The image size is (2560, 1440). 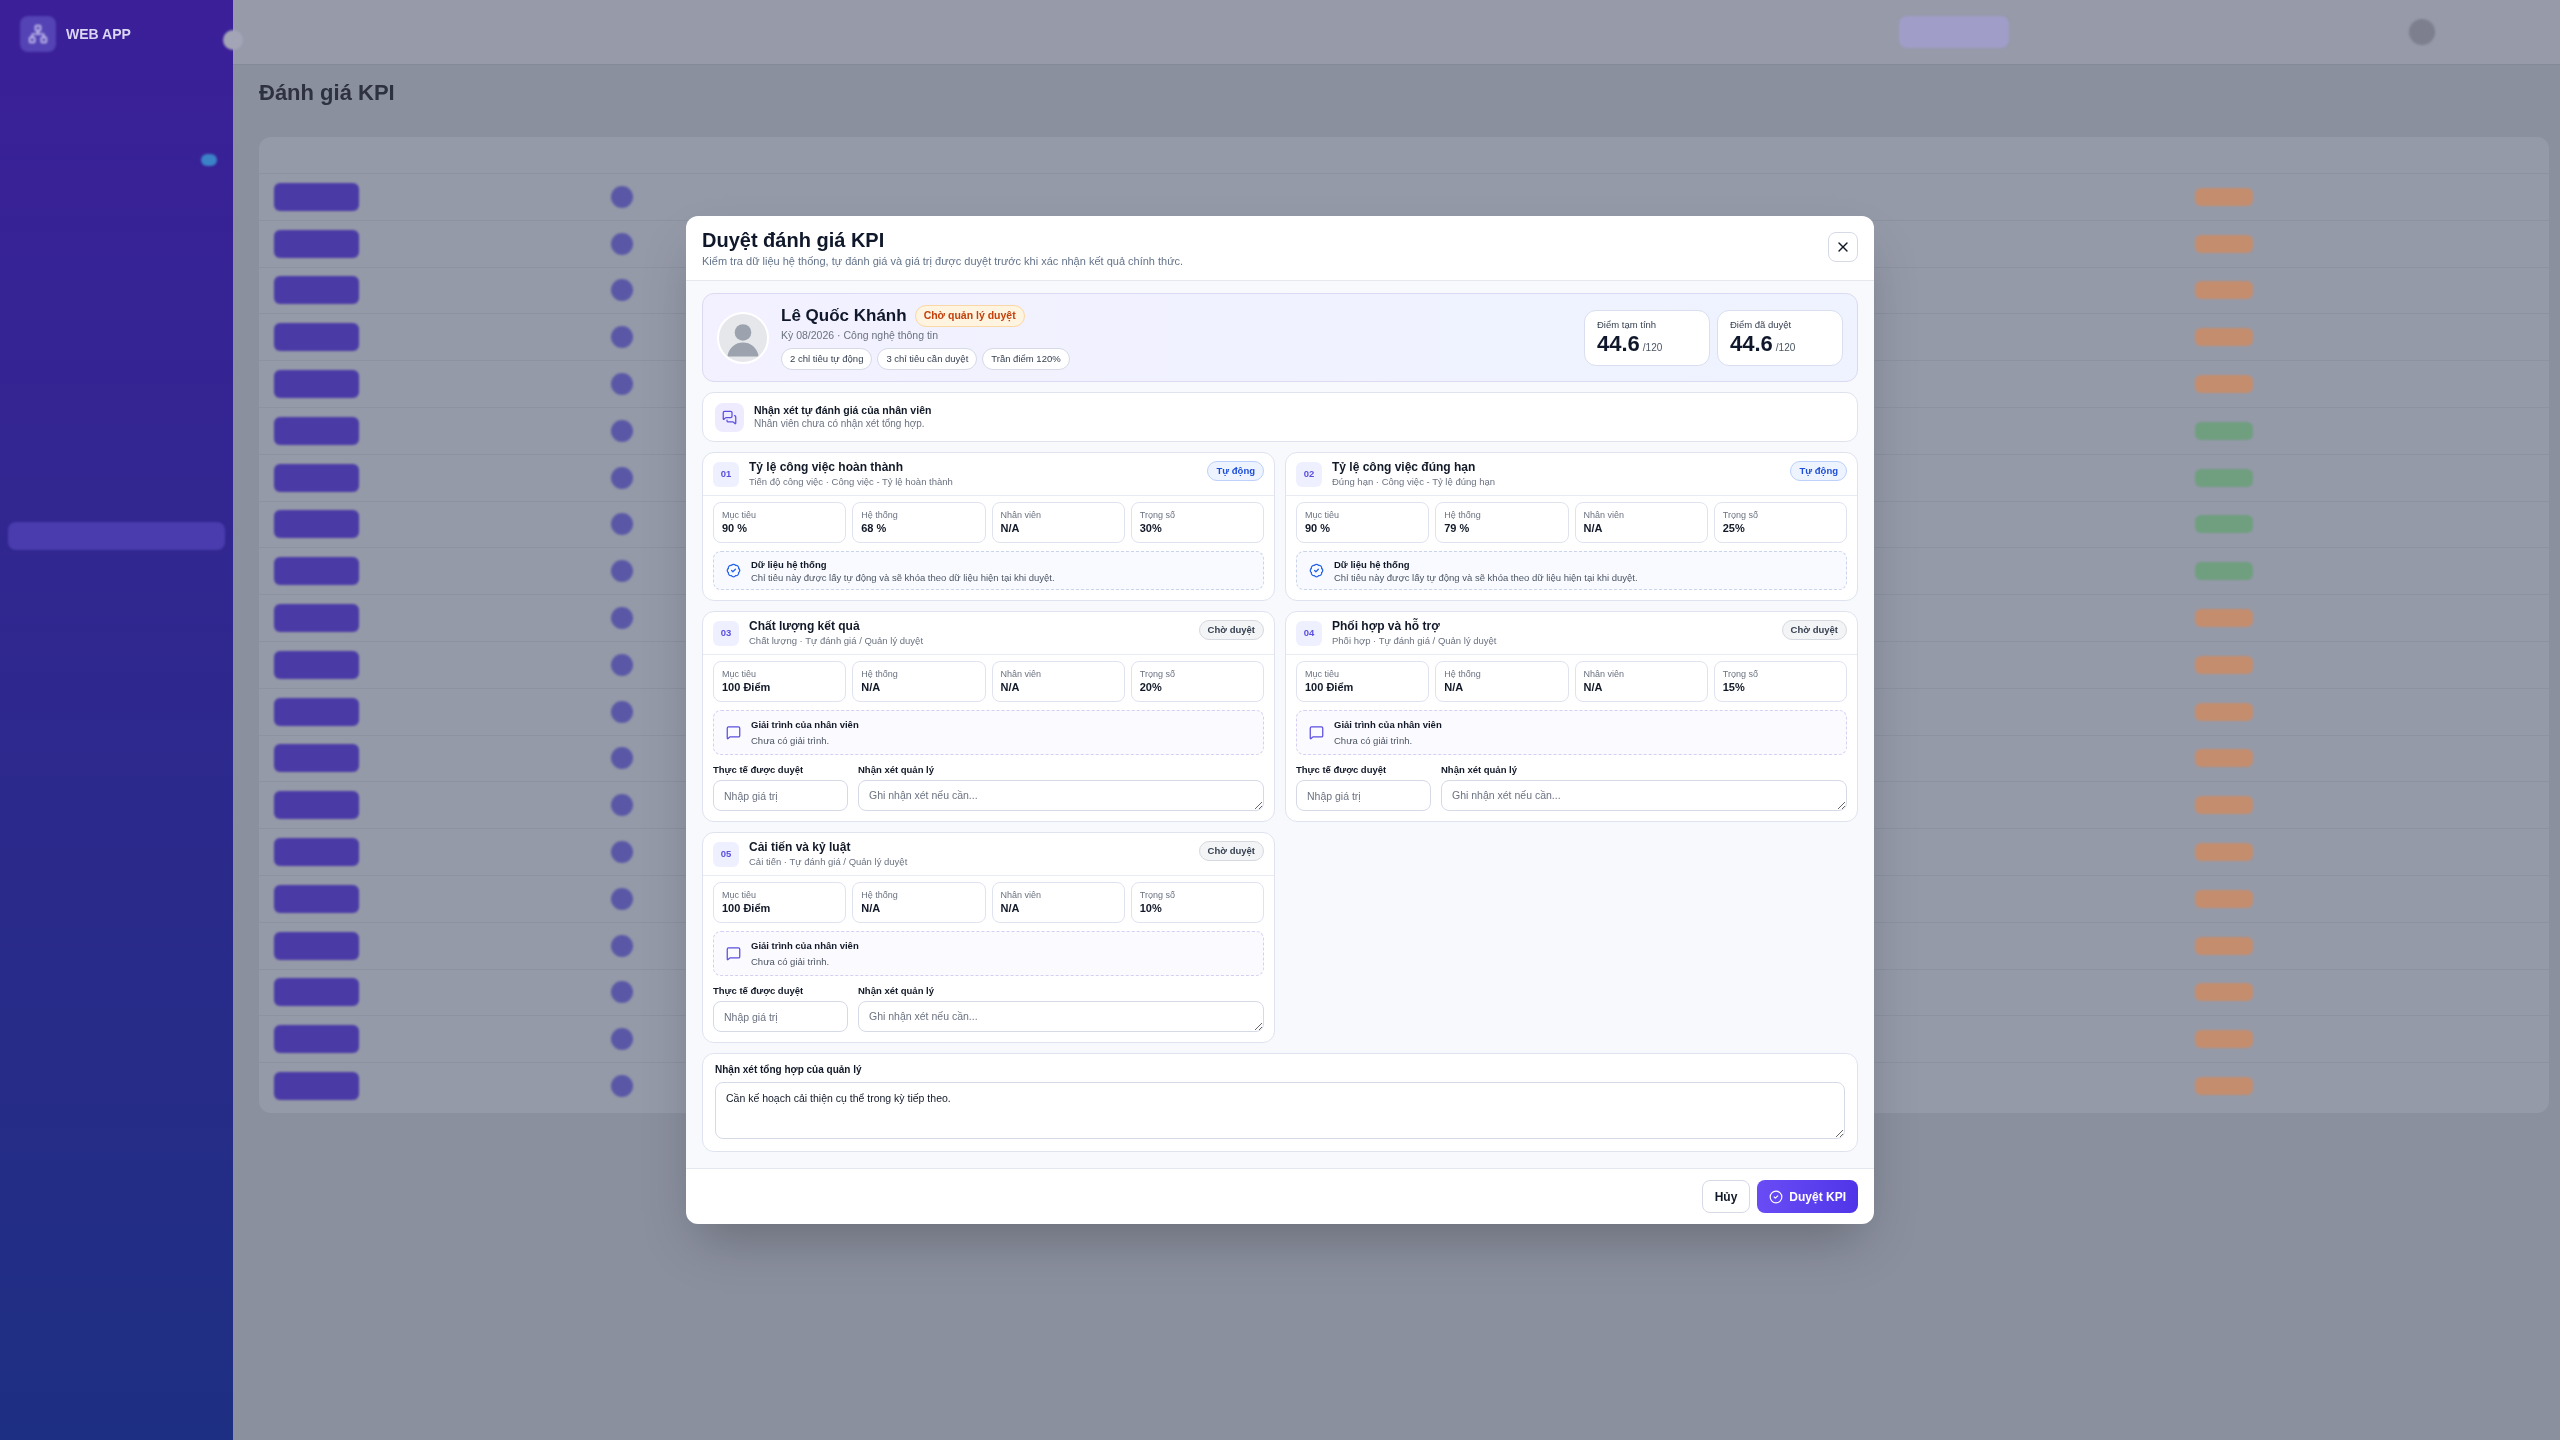 What do you see at coordinates (233, 40) in the screenshot?
I see `collapse-toggle` at bounding box center [233, 40].